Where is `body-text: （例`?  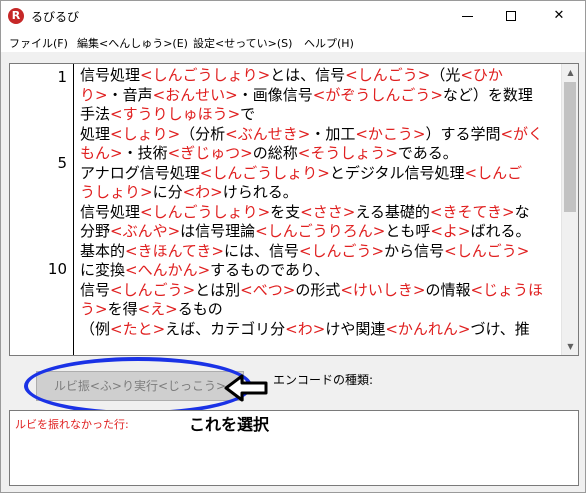
body-text: （例 is located at coordinates (95, 328).